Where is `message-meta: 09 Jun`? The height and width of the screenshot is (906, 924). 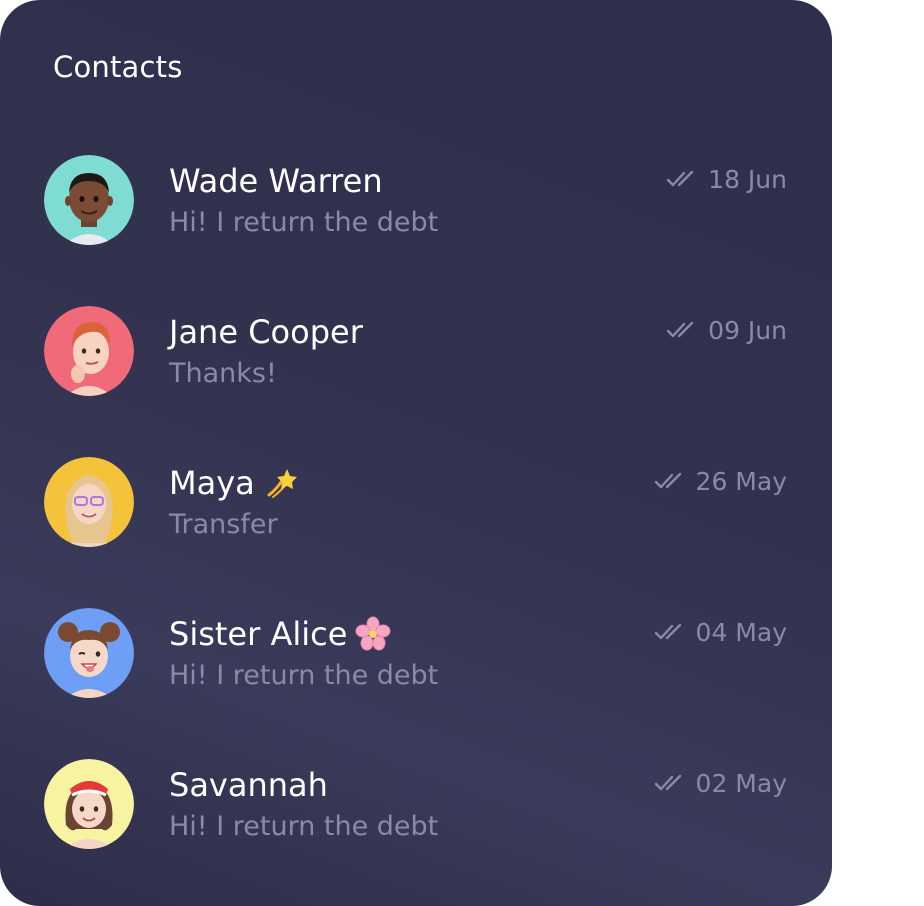 message-meta: 09 Jun is located at coordinates (726, 330).